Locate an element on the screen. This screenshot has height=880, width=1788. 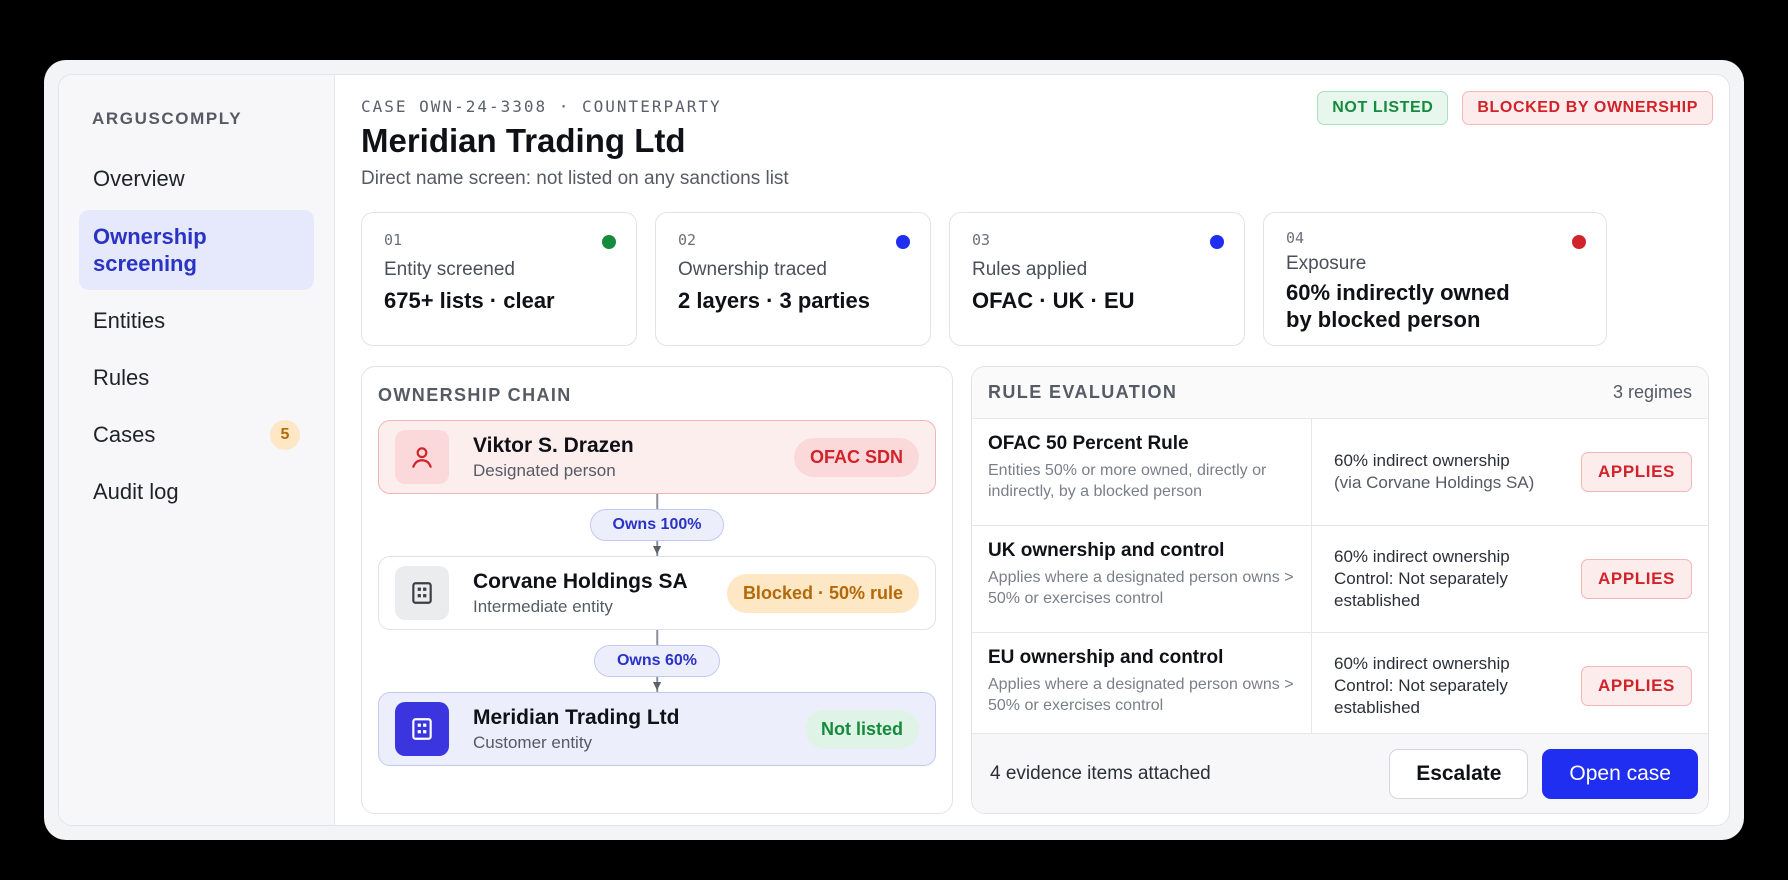
cases-count-badge: 5 is located at coordinates (285, 435).